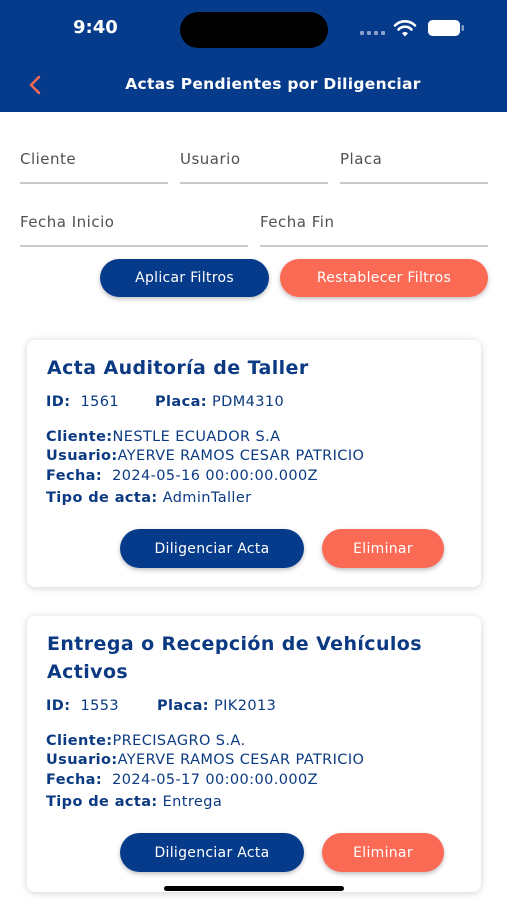 The image size is (507, 900). I want to click on card-tipo-row: Tipo de acta: Entrega, so click(134, 802).